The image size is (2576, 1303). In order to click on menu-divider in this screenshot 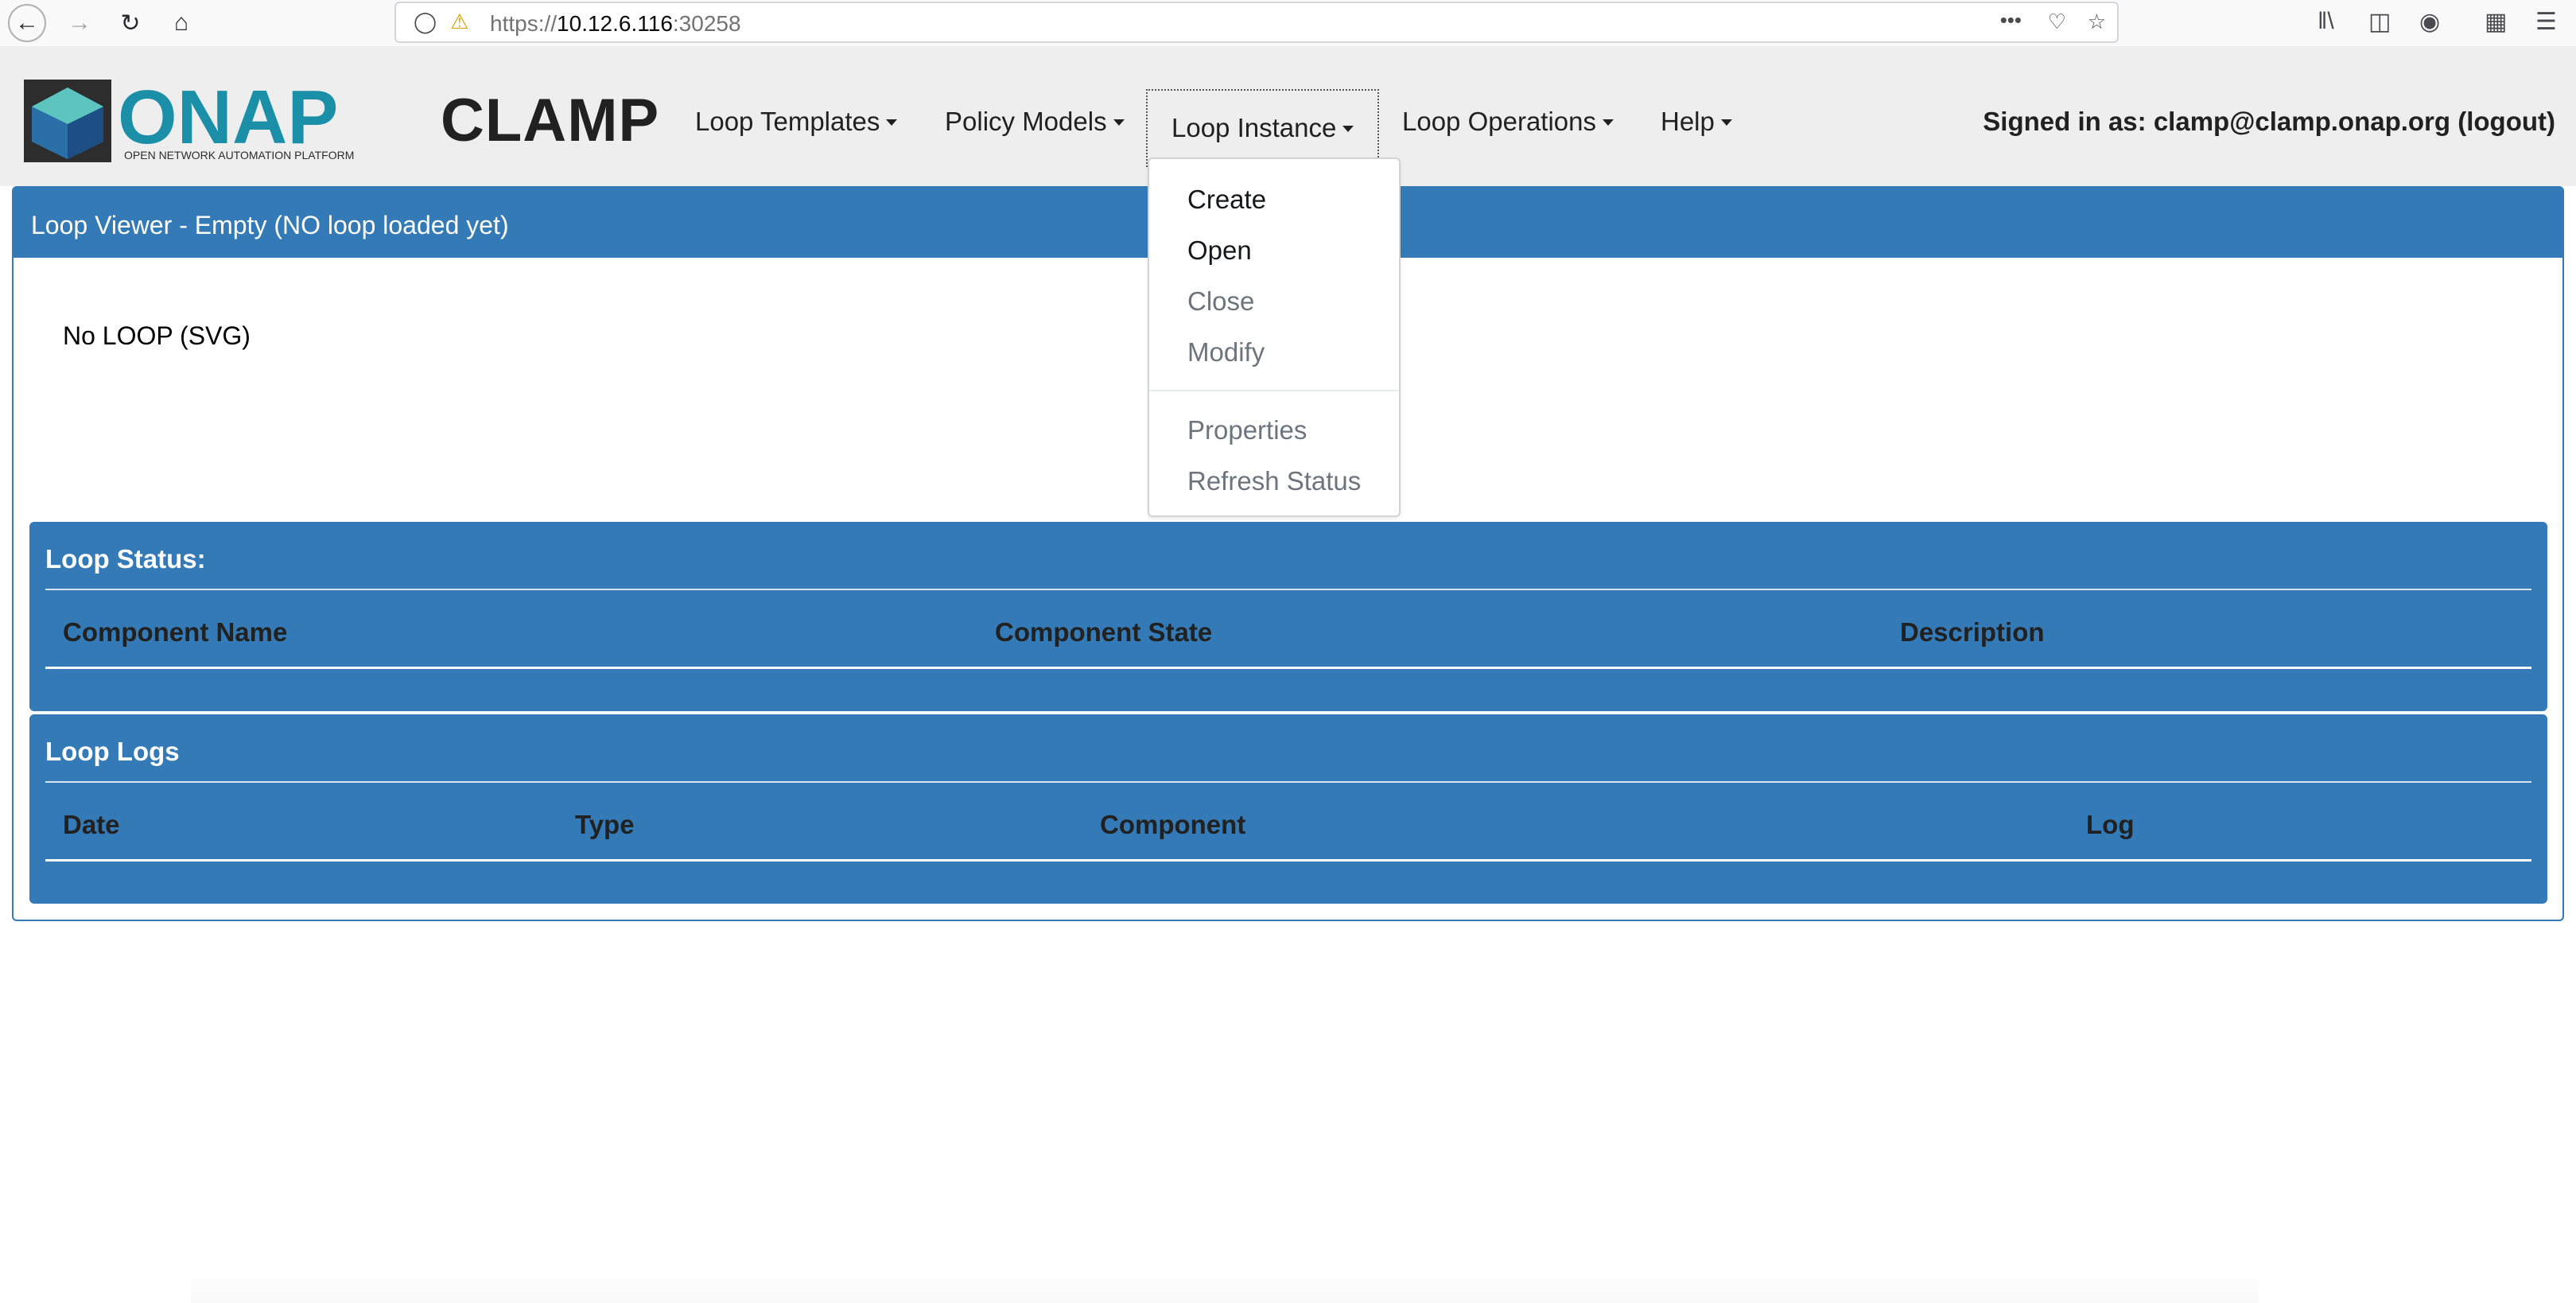, I will do `click(1274, 390)`.